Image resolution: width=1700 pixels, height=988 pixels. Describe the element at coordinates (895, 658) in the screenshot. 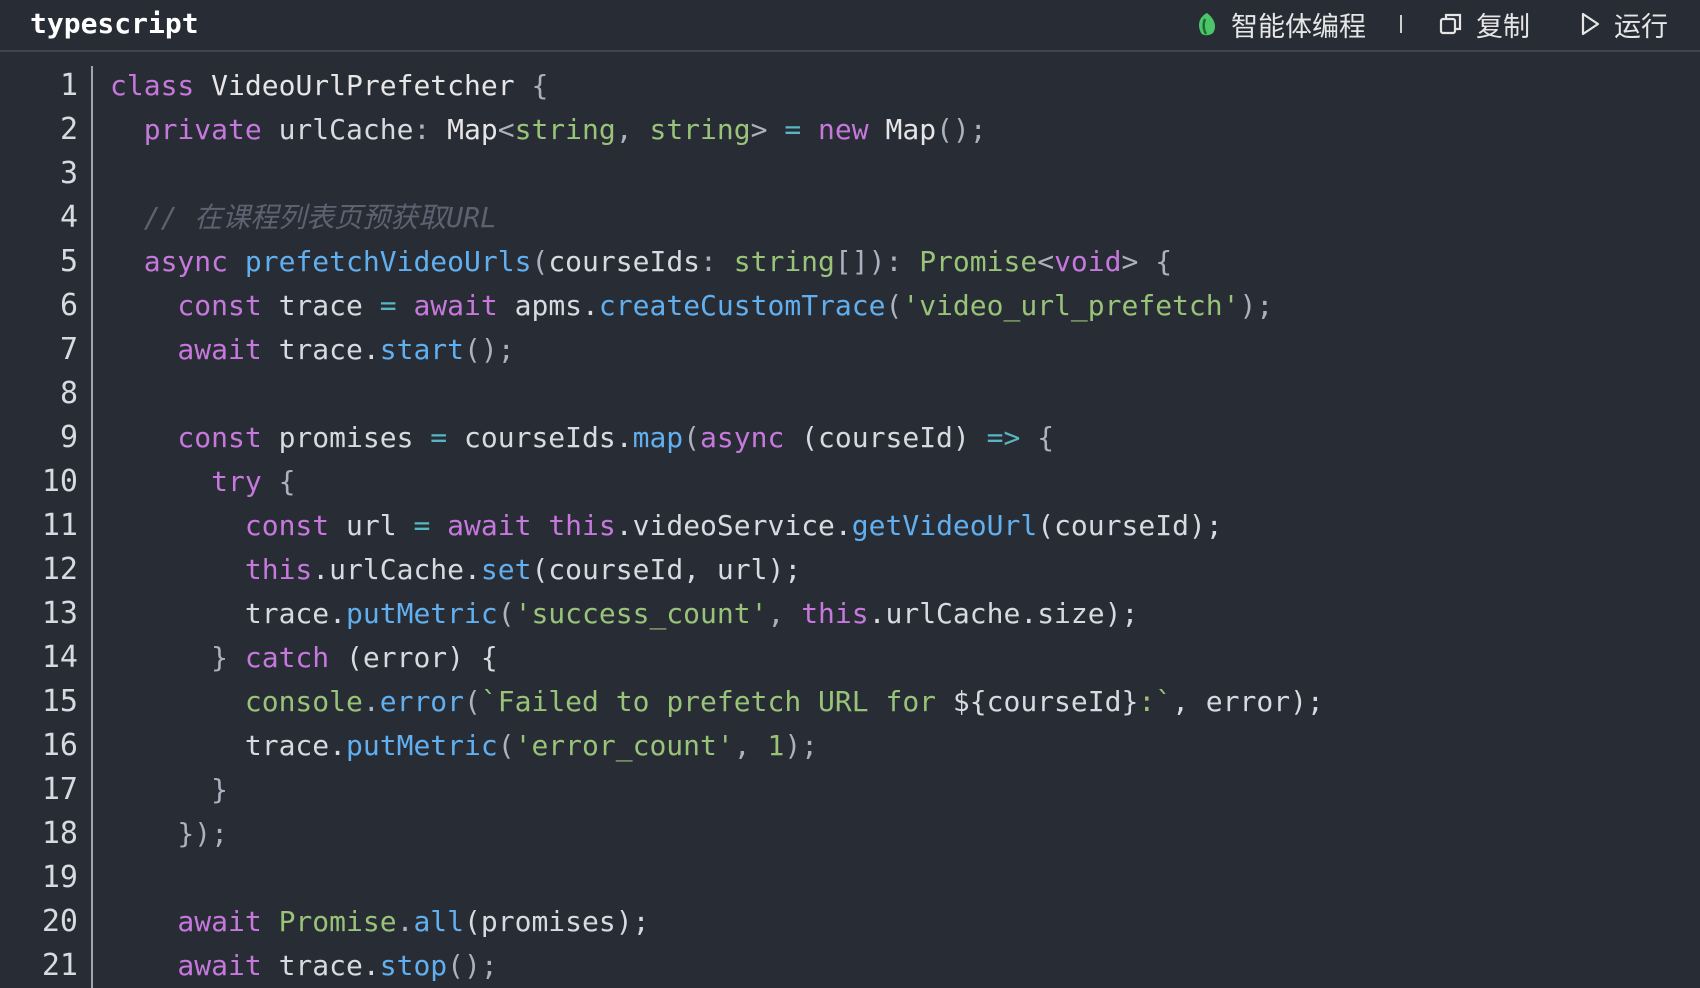

I see `code-line: } catch (error) {` at that location.